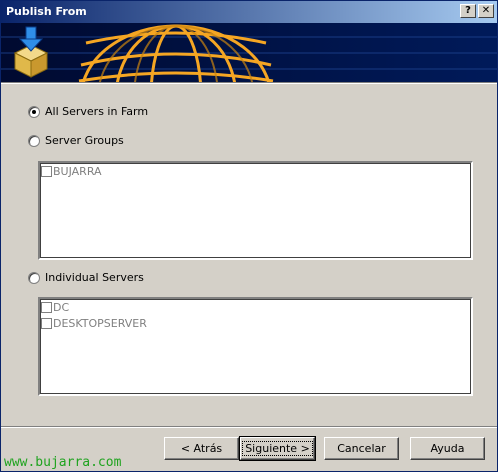  I want to click on list-item: DC, so click(255, 307).